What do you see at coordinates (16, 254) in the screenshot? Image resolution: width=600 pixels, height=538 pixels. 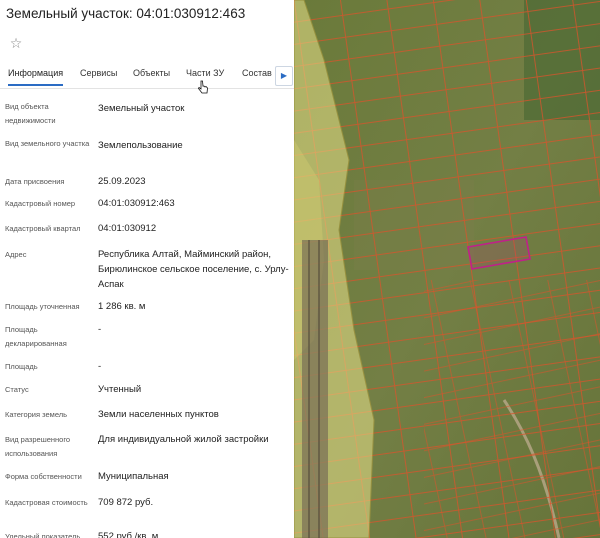 I see `field-label: Адрес` at bounding box center [16, 254].